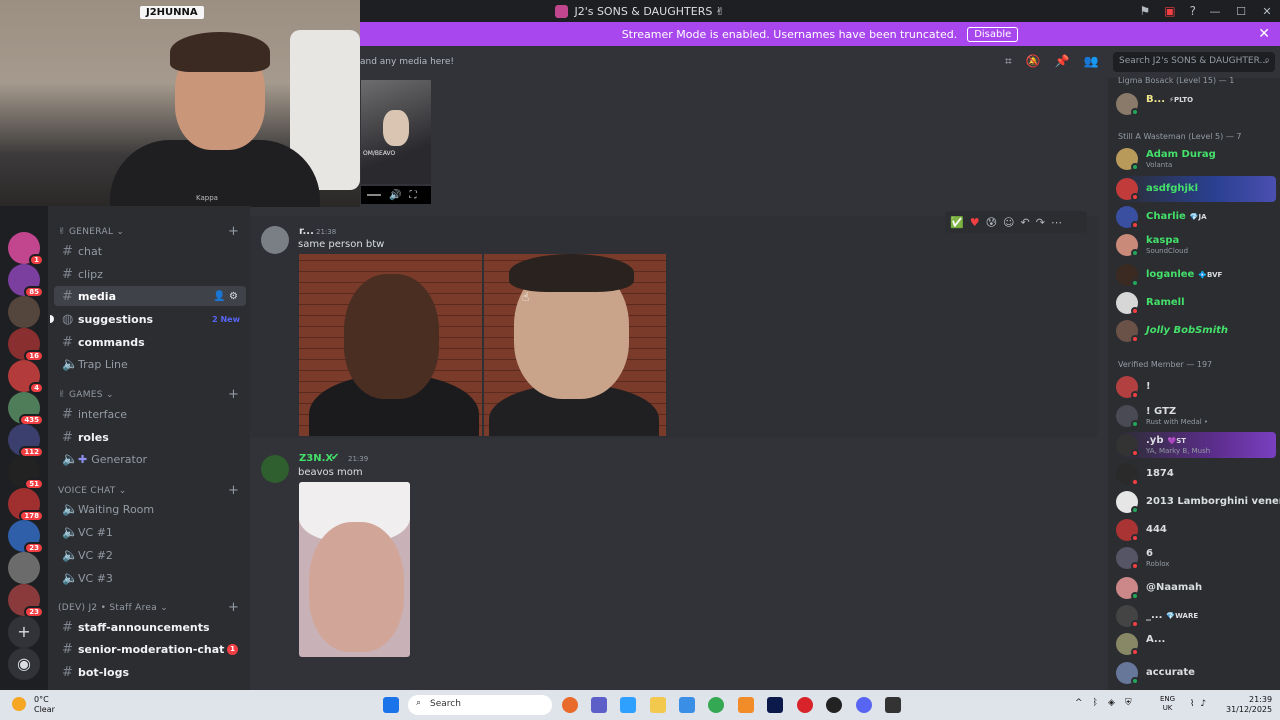  What do you see at coordinates (26, 377) in the screenshot?
I see `server-icon: 4` at bounding box center [26, 377].